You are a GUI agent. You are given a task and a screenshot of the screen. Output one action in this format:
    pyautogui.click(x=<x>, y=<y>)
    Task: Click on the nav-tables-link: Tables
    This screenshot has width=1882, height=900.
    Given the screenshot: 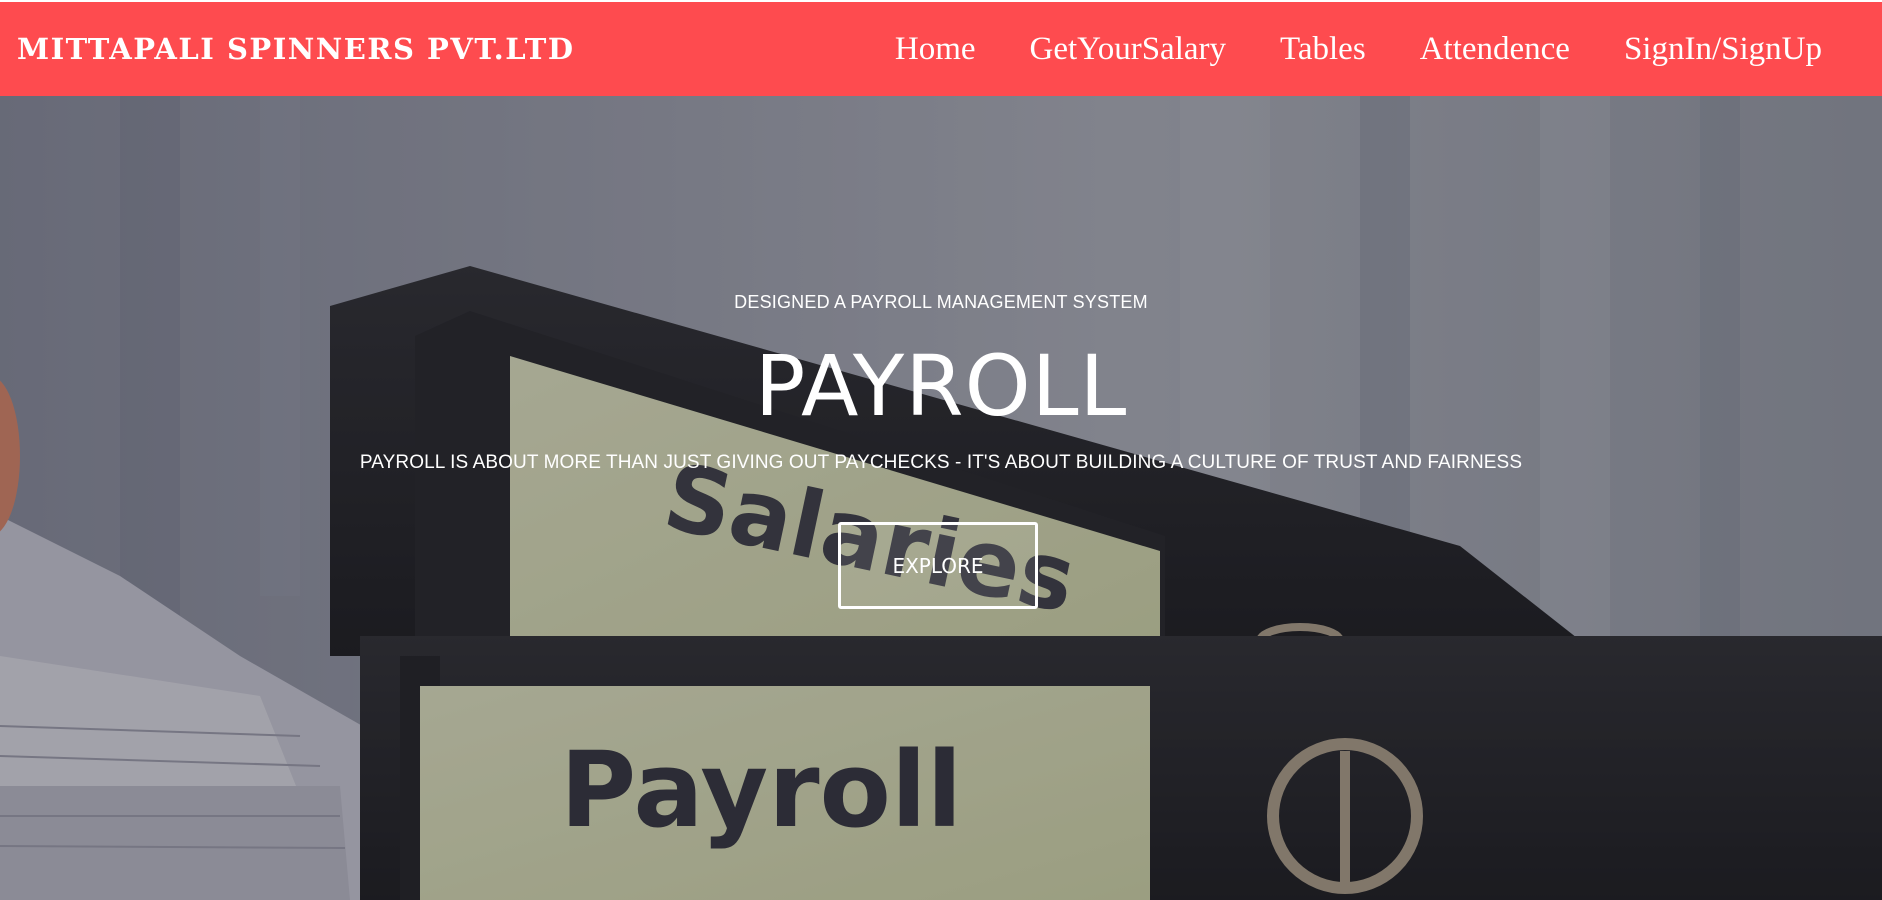 What is the action you would take?
    pyautogui.click(x=1323, y=49)
    